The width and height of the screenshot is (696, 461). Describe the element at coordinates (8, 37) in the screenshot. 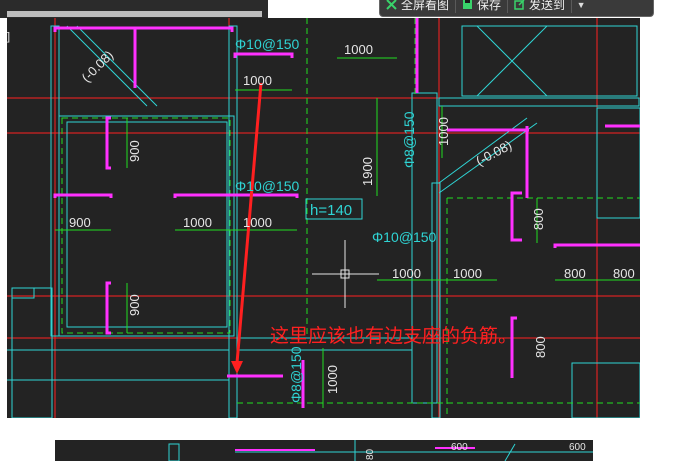

I see `left-bracket-text: ]` at that location.